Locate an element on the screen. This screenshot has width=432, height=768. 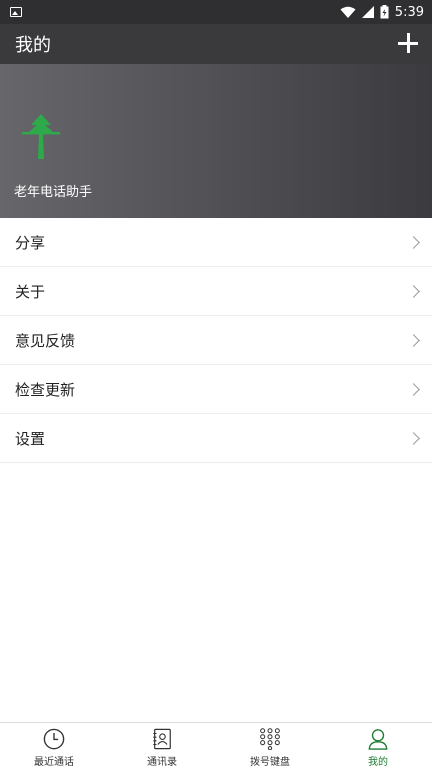
menu-item-label: 设置 is located at coordinates (30, 438).